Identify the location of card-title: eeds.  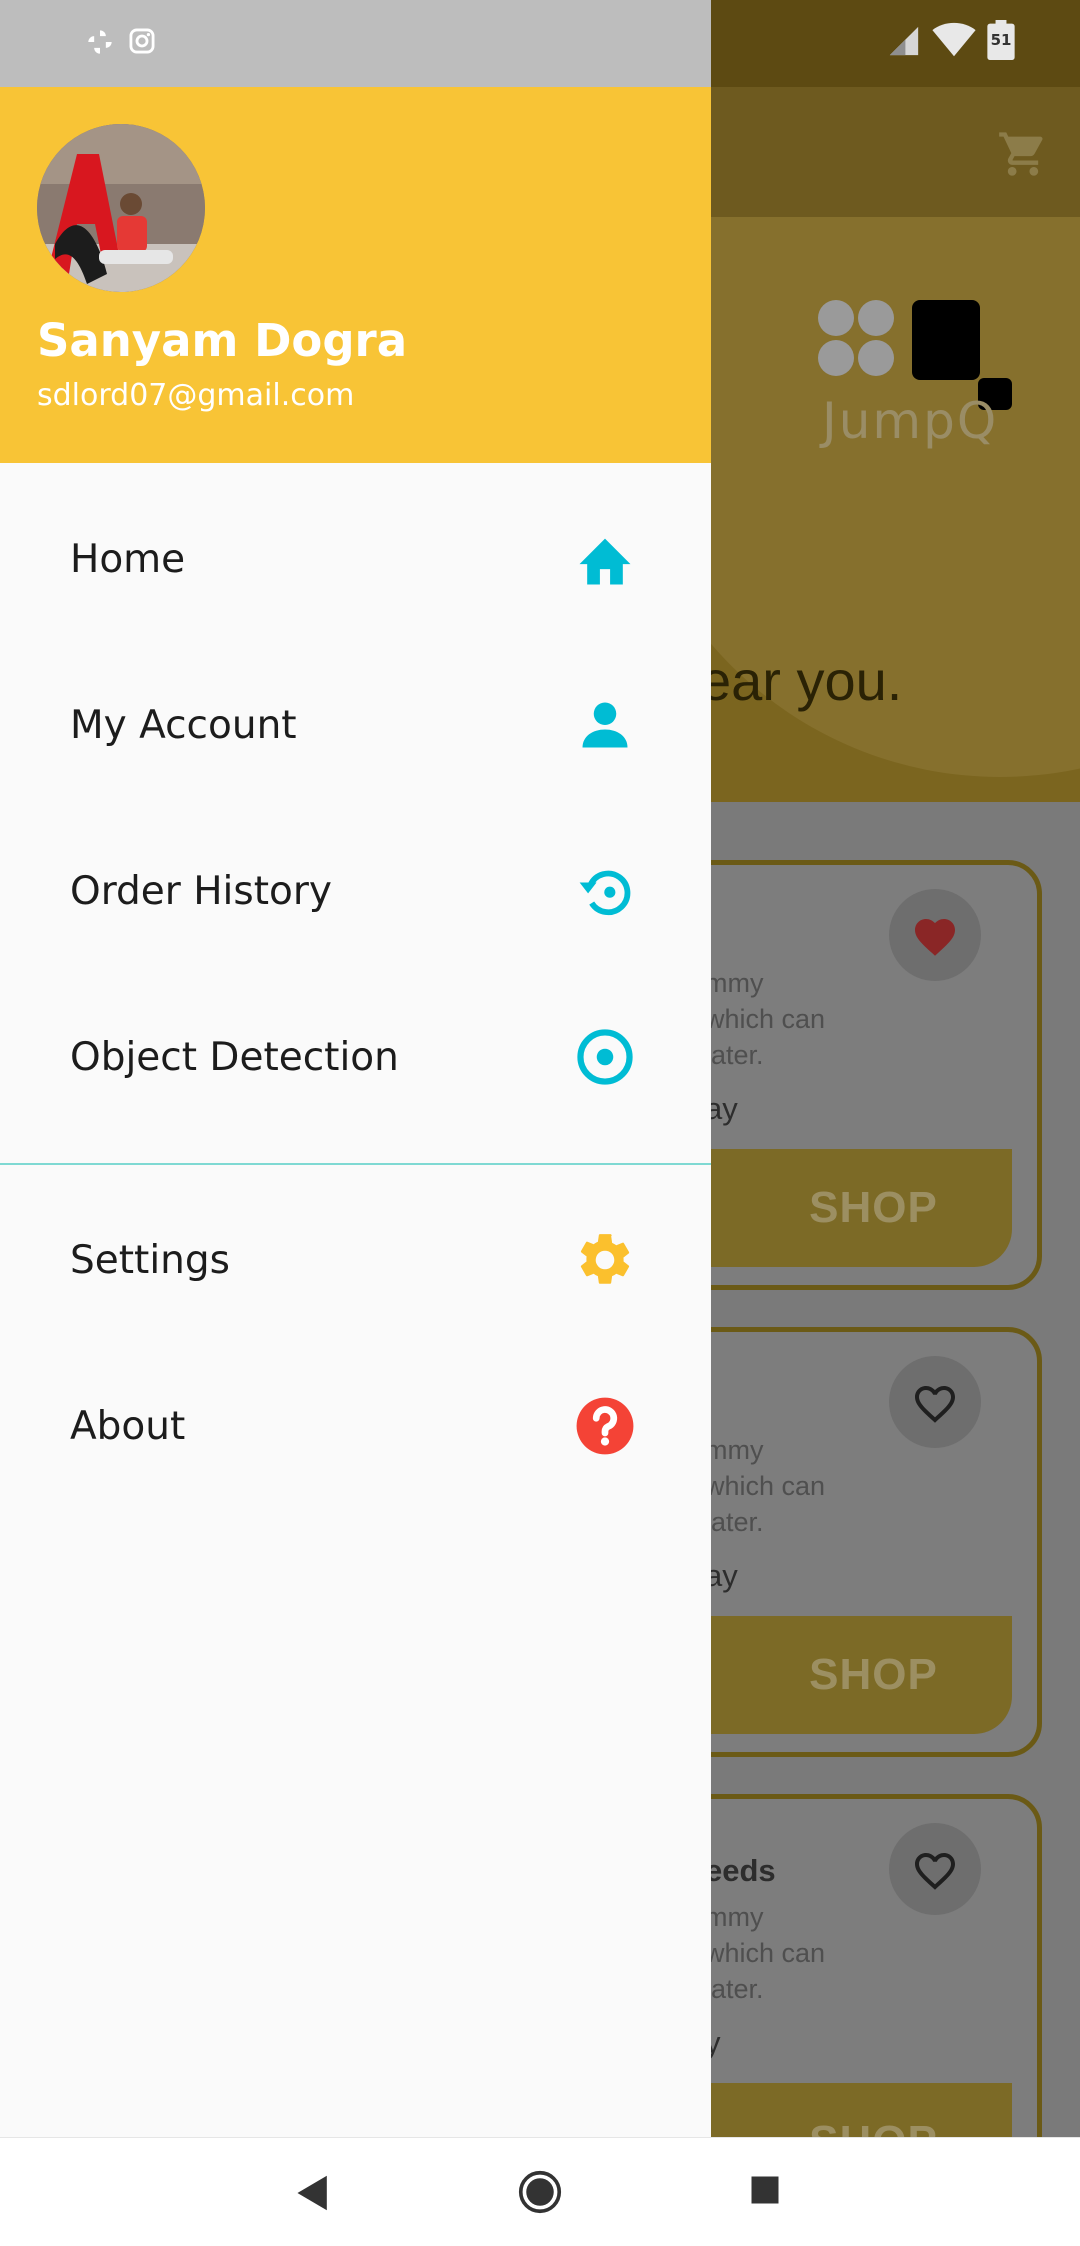
(740, 1870).